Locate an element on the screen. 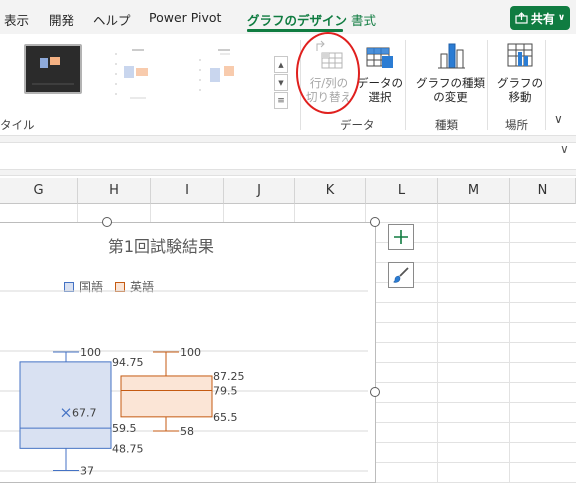  data-label-min-kokugo: 37 is located at coordinates (87, 470).